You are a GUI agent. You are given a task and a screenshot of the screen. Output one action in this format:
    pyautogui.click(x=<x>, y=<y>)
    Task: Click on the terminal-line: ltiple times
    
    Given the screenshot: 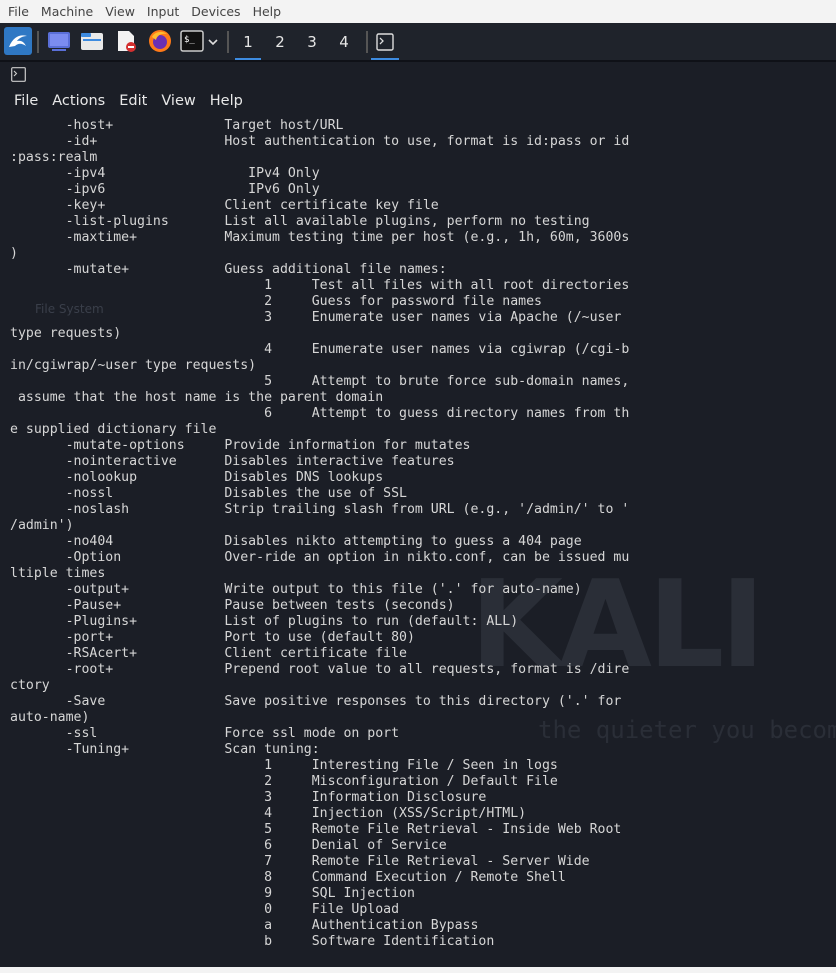 What is the action you would take?
    pyautogui.click(x=58, y=573)
    